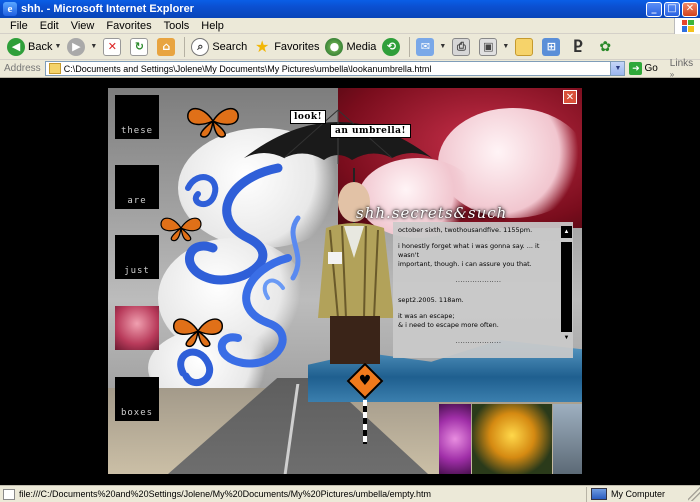  I want to click on ie-icon: e, so click(10, 9).